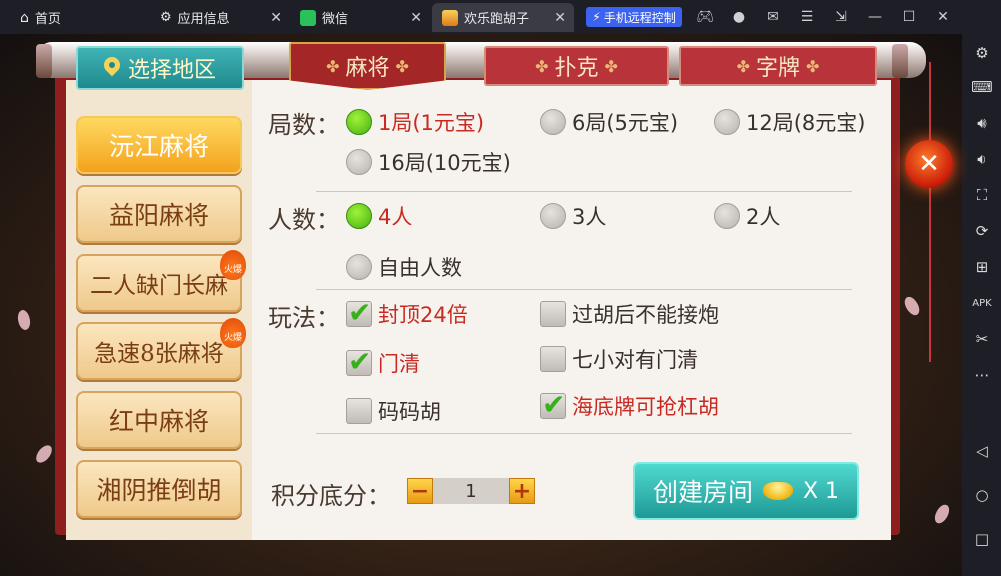  I want to click on option-label: 过胡后不能接炮, so click(645, 315).